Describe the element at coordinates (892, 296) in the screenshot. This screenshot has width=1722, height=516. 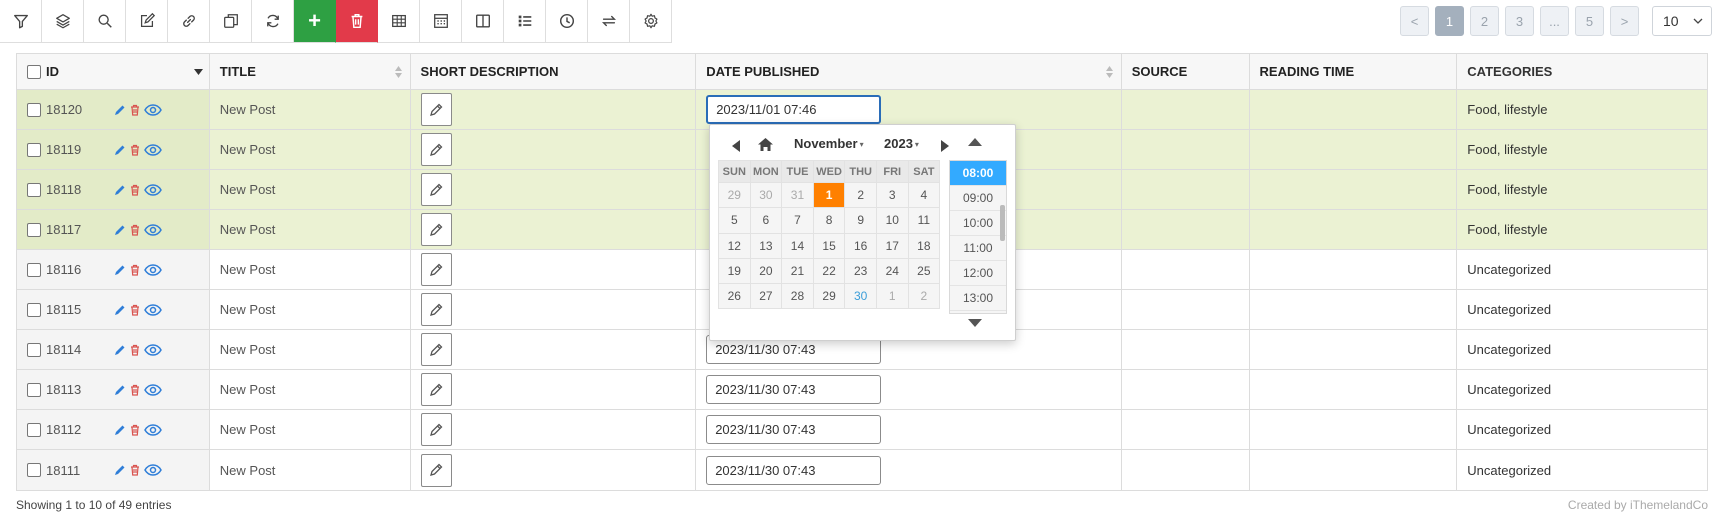
I see `calendar-day: 1` at that location.